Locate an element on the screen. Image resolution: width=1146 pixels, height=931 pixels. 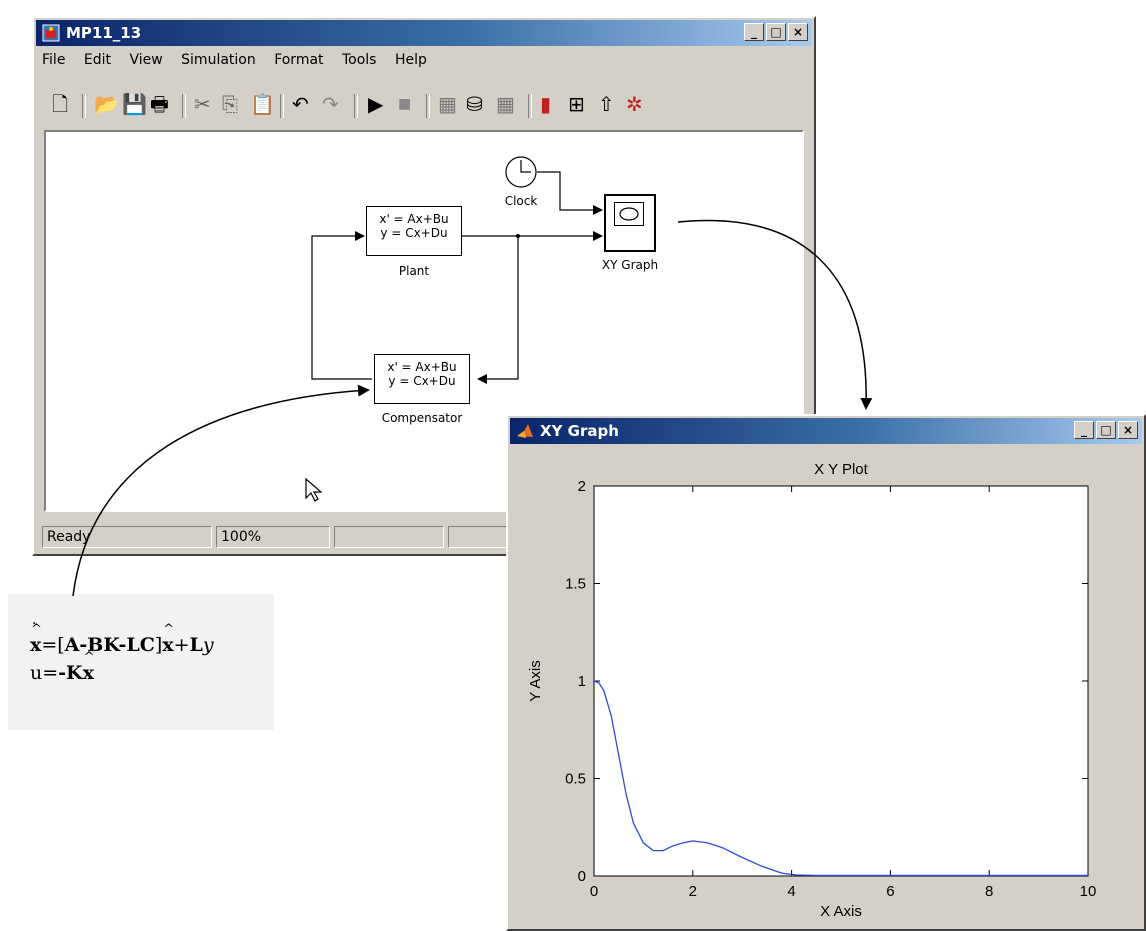
equation-box: . ^ x =[A-BK-LC] ^ x+Ly u=-K ^ x is located at coordinates (141, 662).